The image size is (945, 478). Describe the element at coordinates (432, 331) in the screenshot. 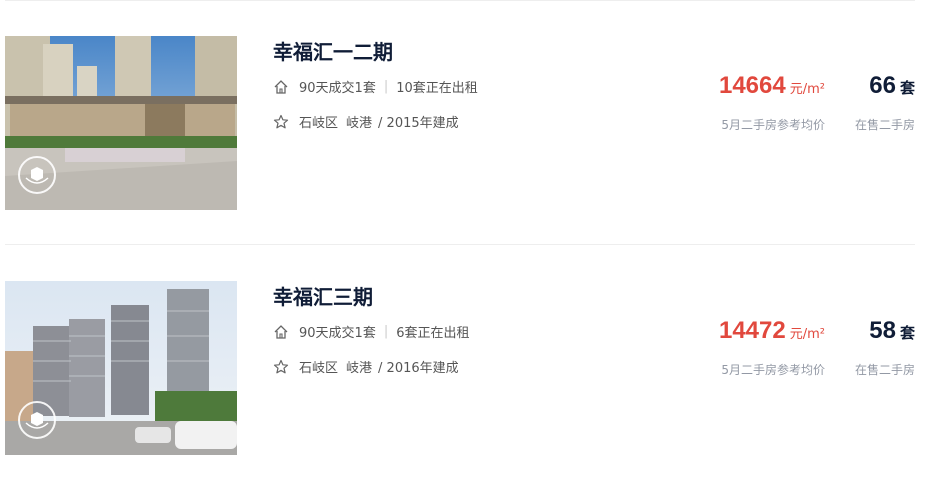

I see `rent-link: 6套正在出租` at that location.